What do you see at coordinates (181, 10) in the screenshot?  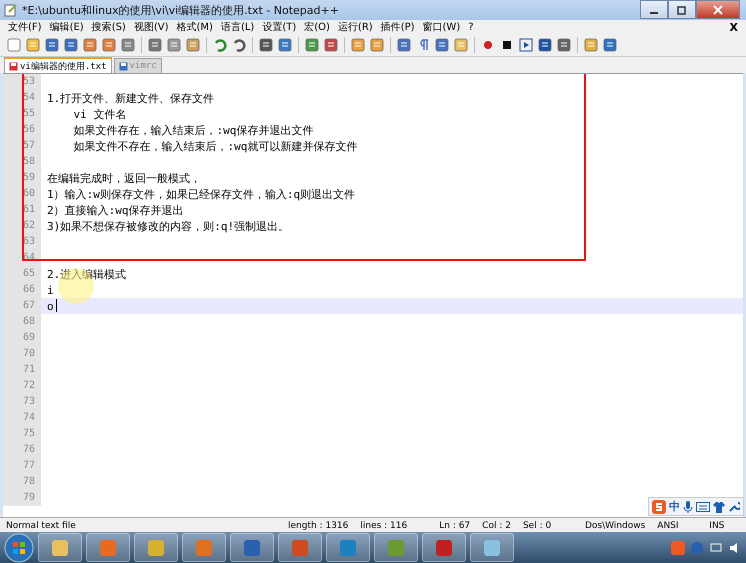 I see `window-title: *E:\ubuntu和linux的使用\vi\vi编辑器的使用.txt - Notepad++` at bounding box center [181, 10].